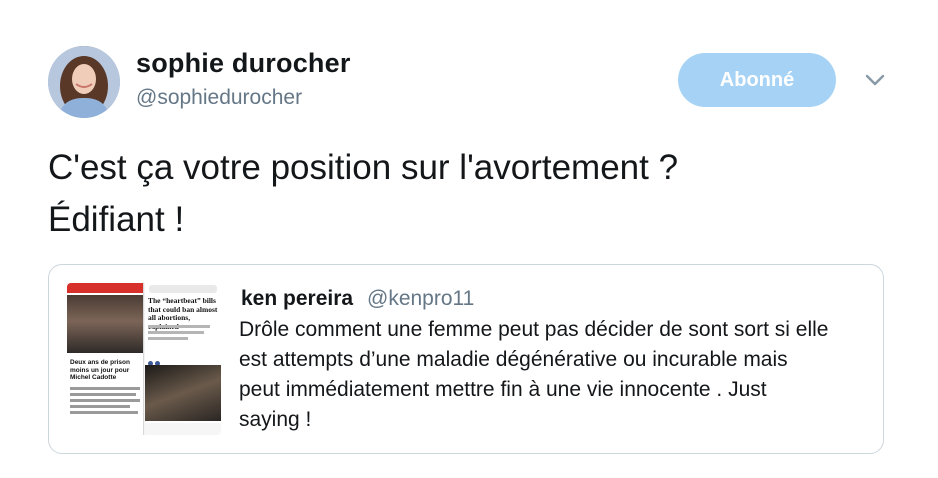 This screenshot has width=938, height=478. Describe the element at coordinates (757, 80) in the screenshot. I see `following-button: Abonné` at that location.